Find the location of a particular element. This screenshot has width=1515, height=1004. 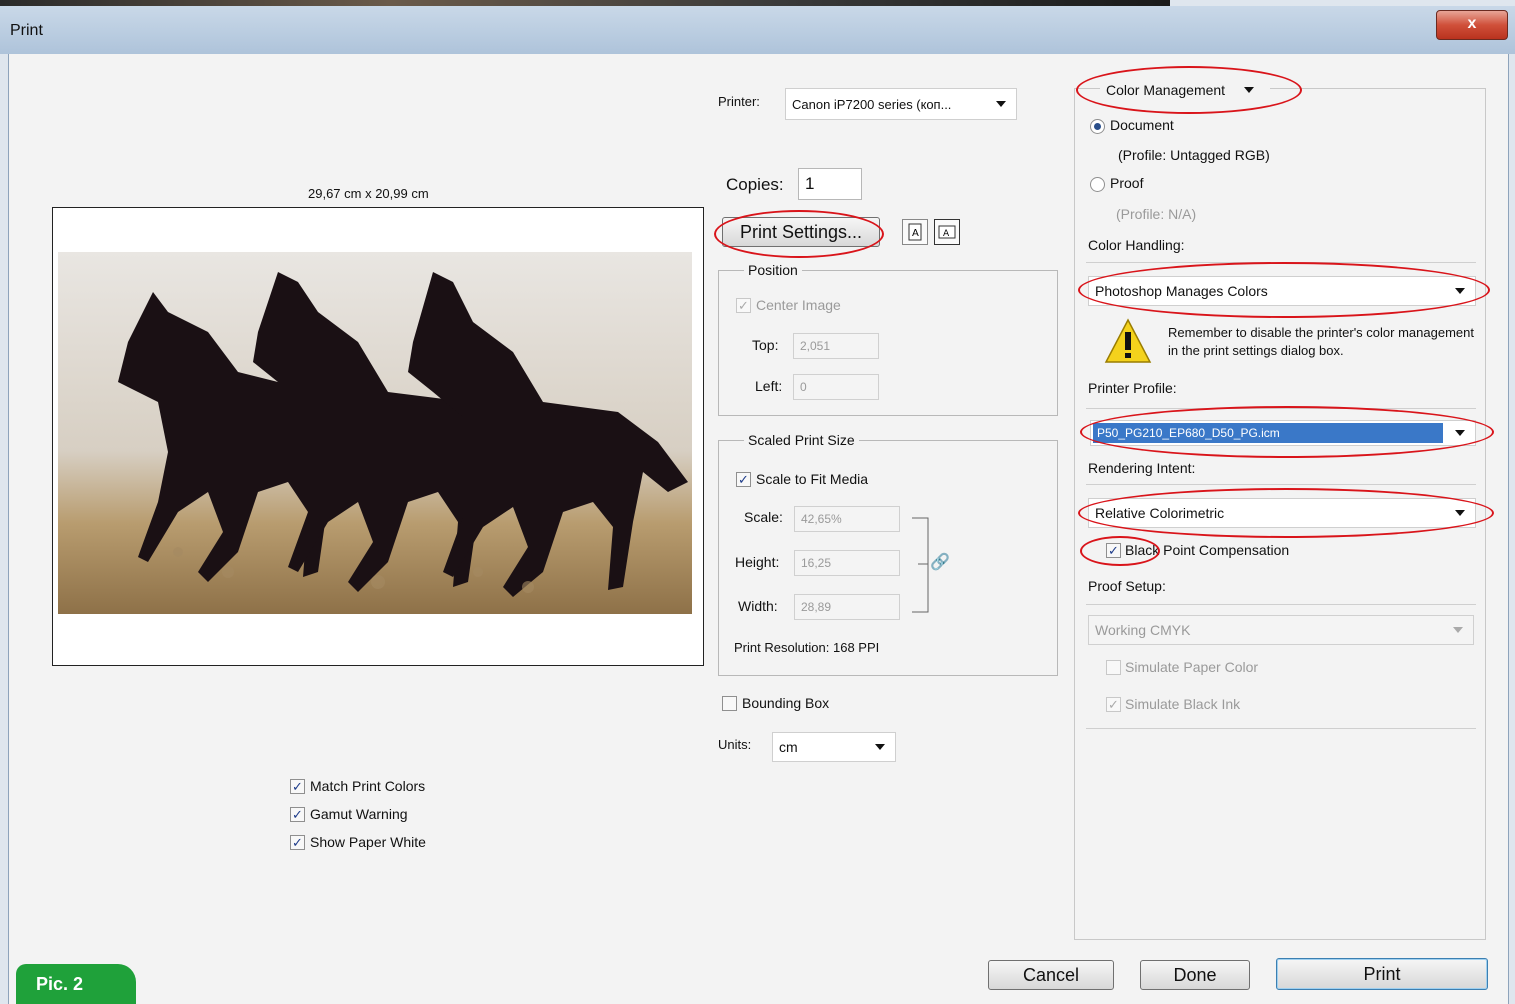

units-select: cm is located at coordinates (834, 747).